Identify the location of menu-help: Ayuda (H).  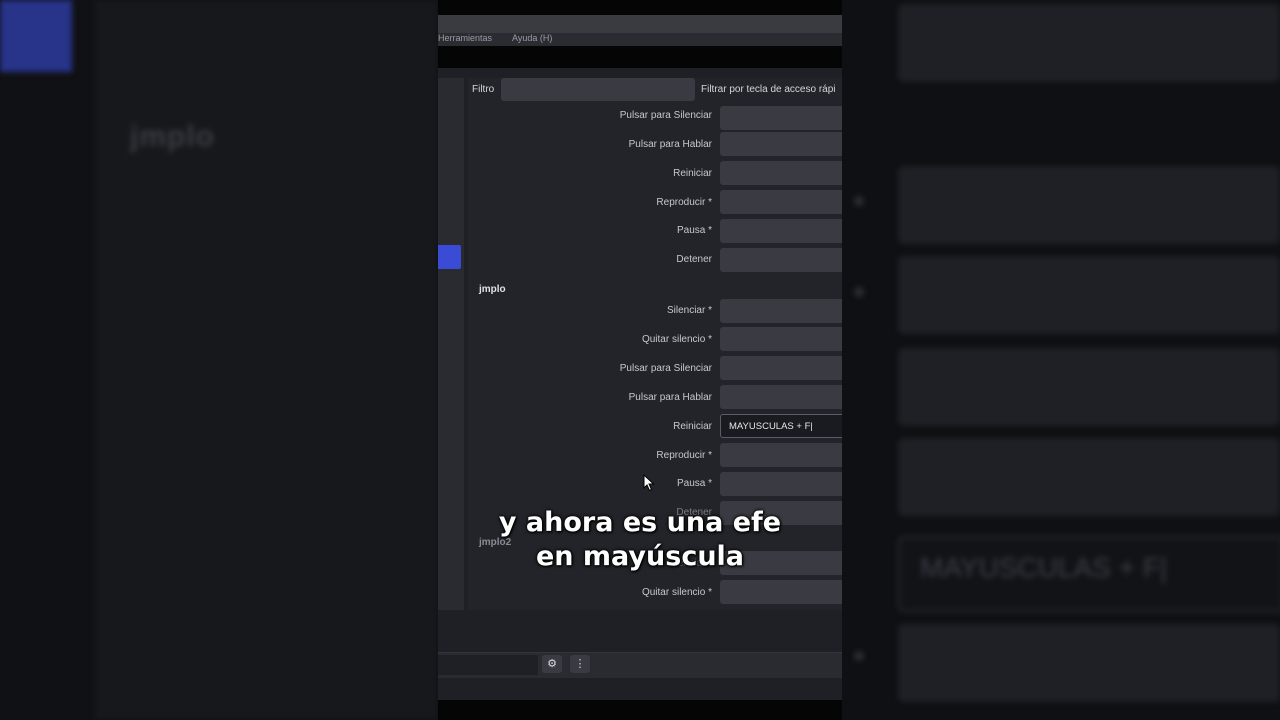
(532, 38).